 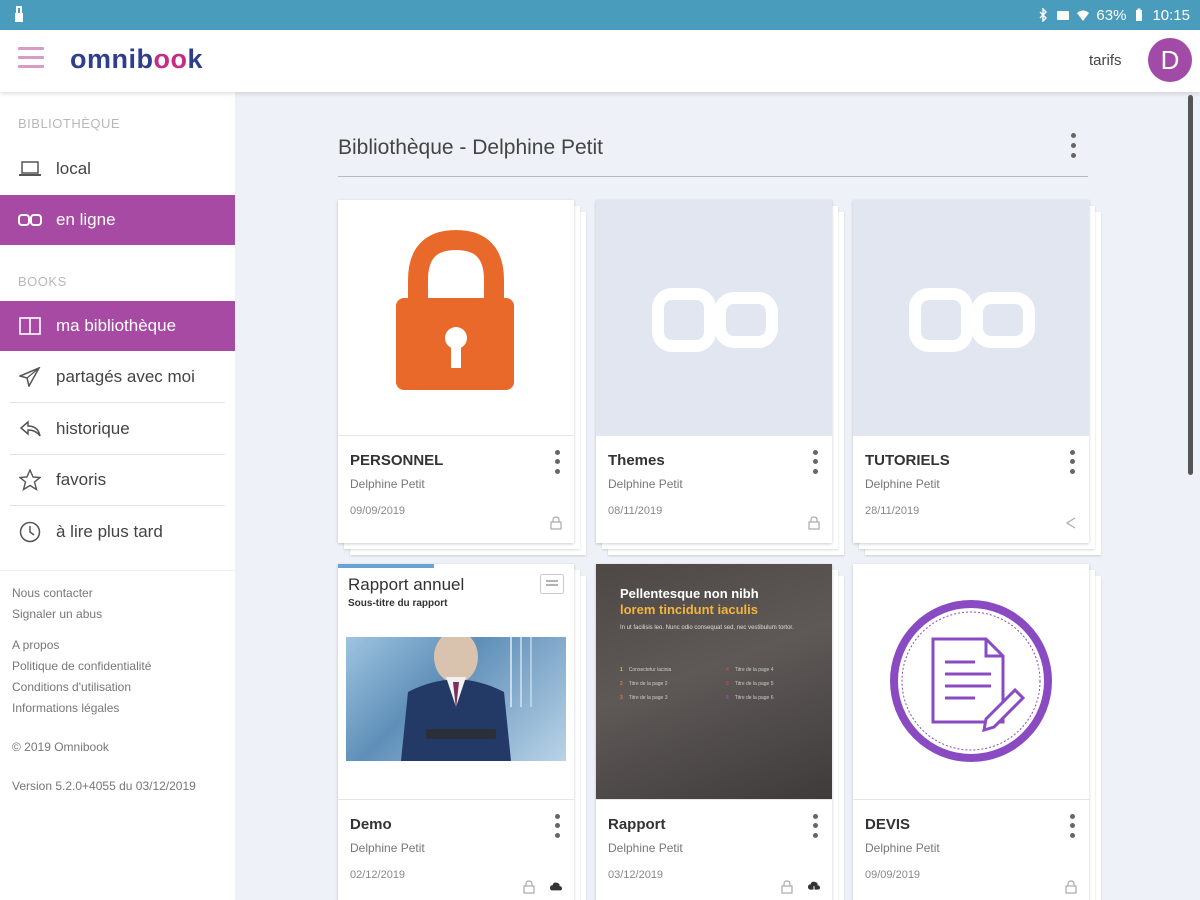 What do you see at coordinates (552, 584) in the screenshot?
I see `cover-options-button` at bounding box center [552, 584].